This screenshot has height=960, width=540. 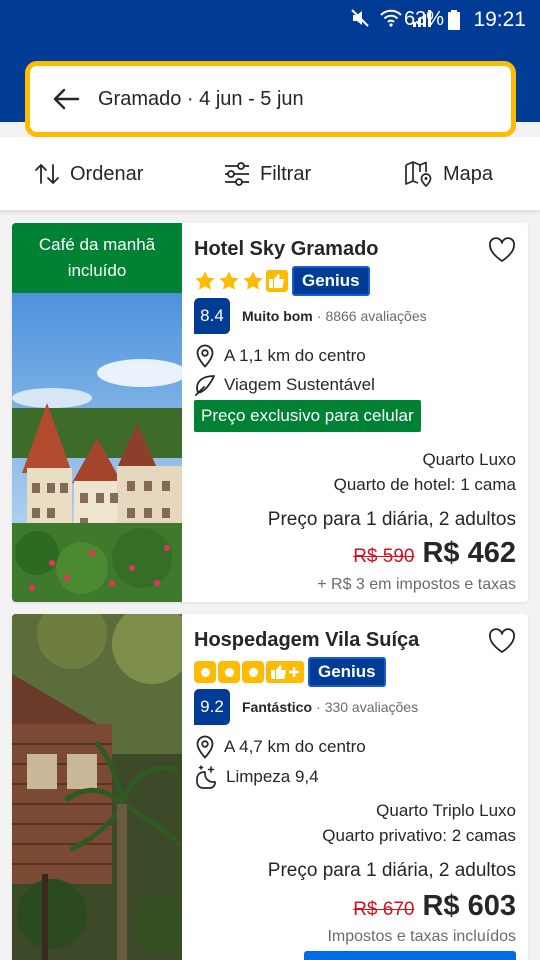 I want to click on star-rating: Genius, so click(x=282, y=281).